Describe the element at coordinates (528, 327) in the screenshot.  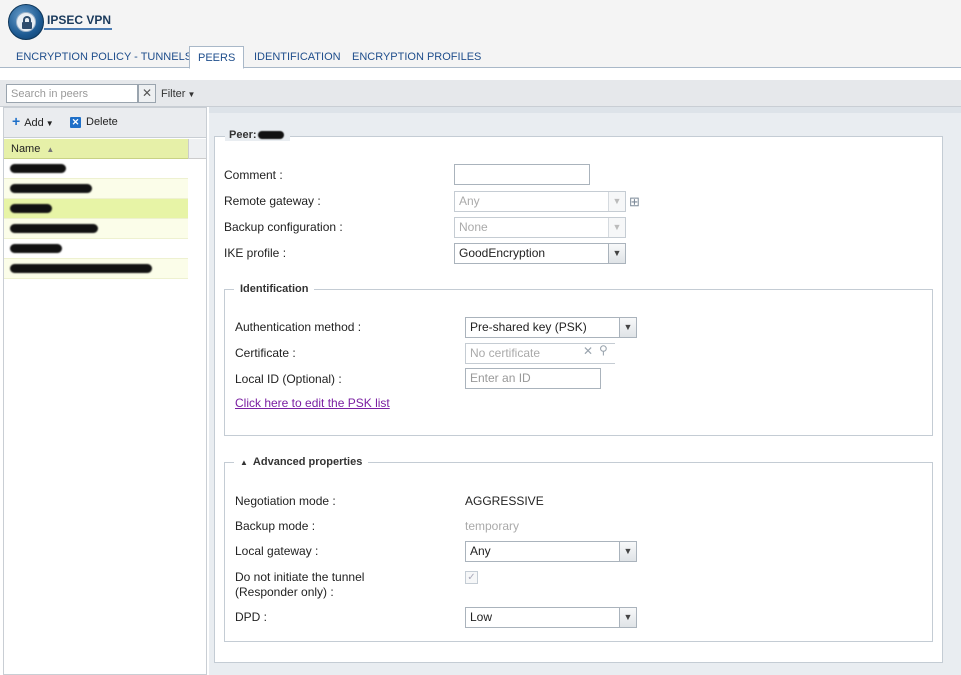
I see `auth-method-value: Pre-shared key (PSK)` at that location.